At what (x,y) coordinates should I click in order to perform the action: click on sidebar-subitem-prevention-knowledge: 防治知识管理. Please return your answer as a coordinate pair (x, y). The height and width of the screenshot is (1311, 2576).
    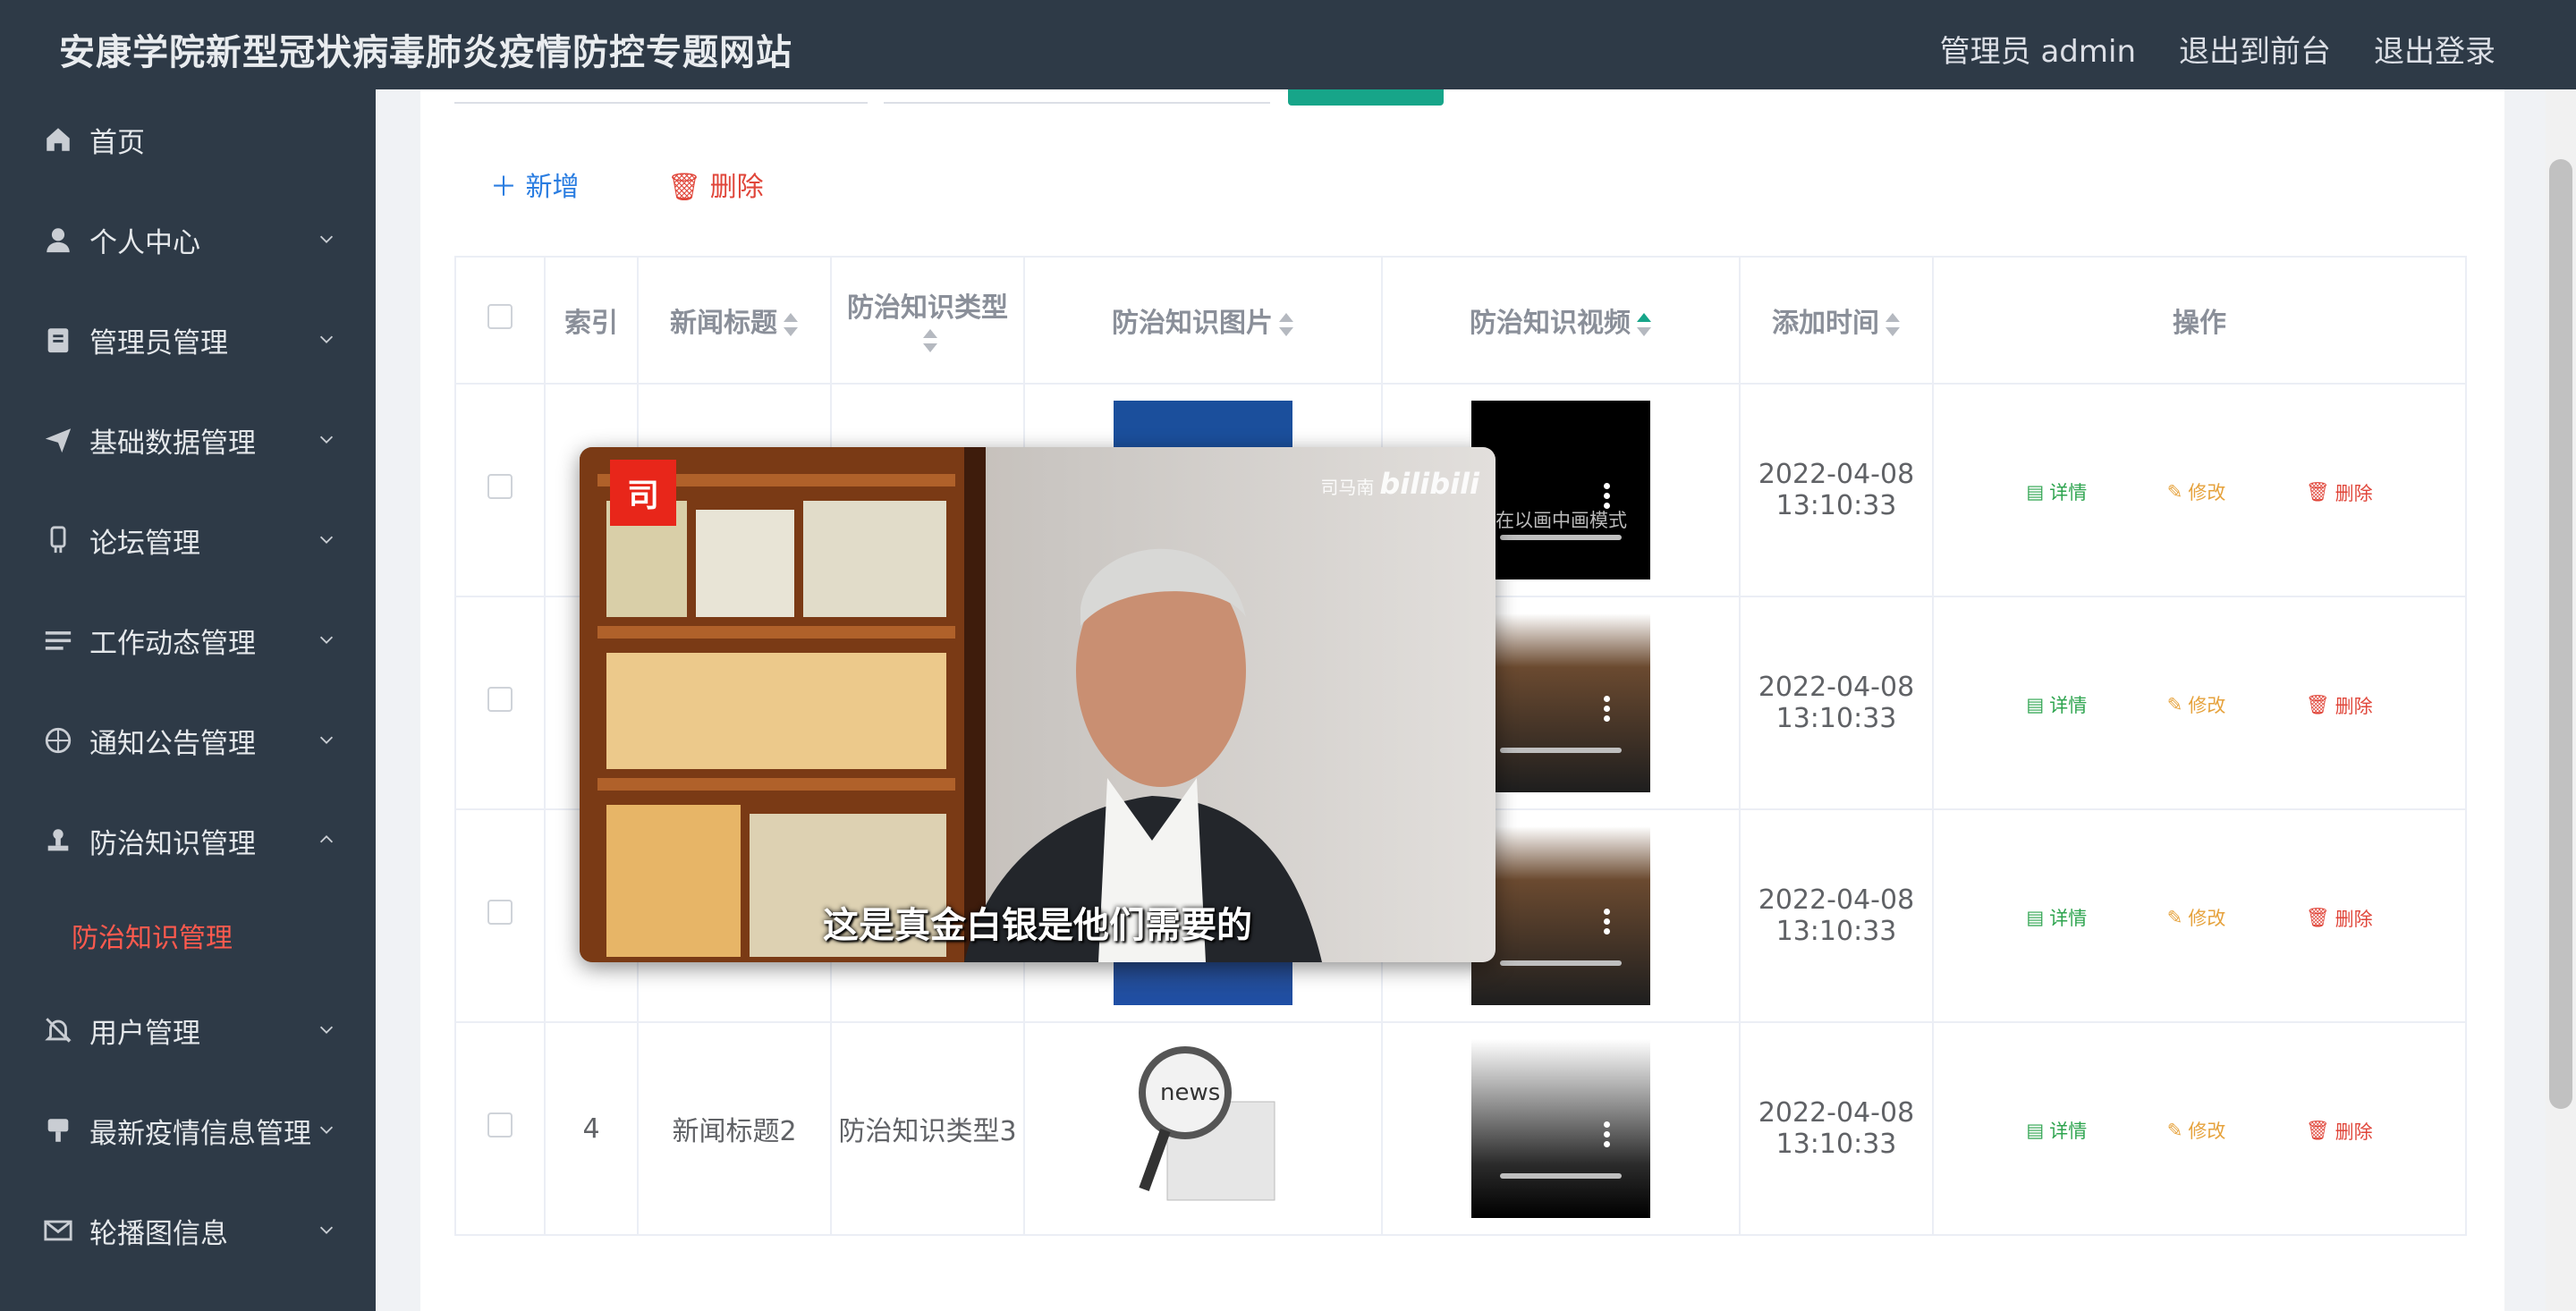
    Looking at the image, I should click on (188, 935).